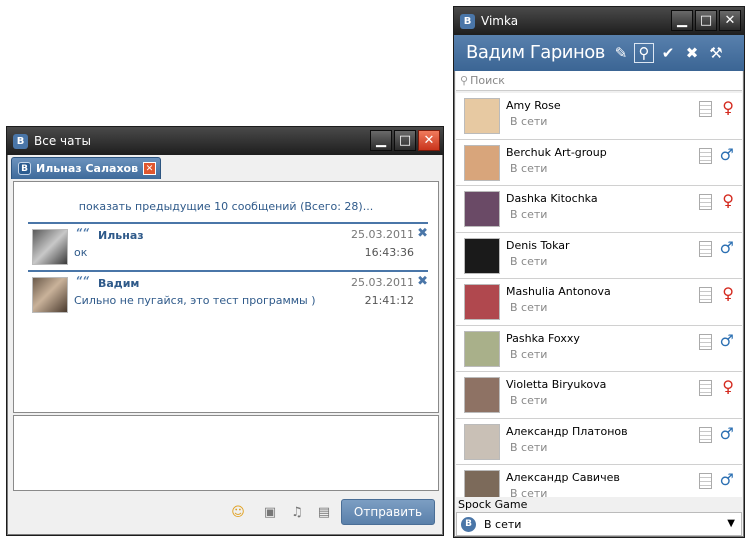 This screenshot has width=750, height=543. Describe the element at coordinates (324, 512) in the screenshot. I see `video-icon: ▤` at that location.